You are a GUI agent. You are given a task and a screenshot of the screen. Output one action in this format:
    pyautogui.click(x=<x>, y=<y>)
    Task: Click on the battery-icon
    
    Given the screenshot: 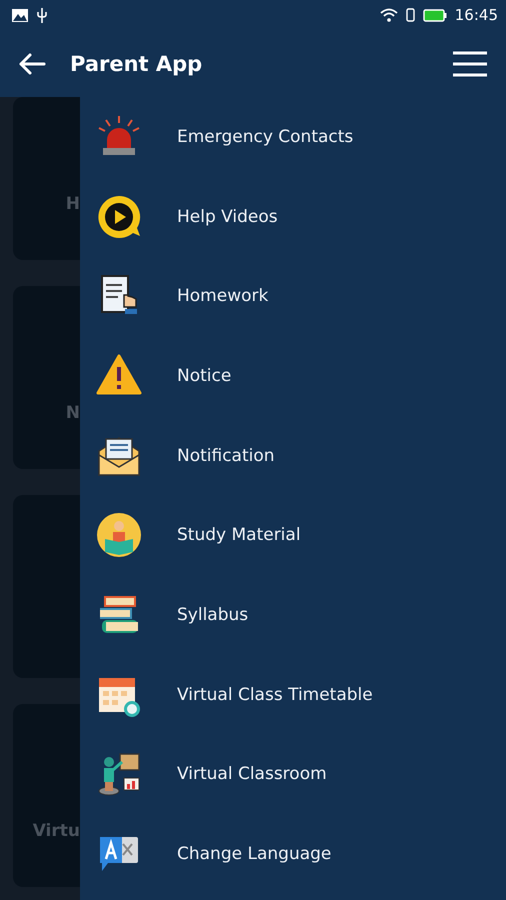 What is the action you would take?
    pyautogui.click(x=434, y=15)
    